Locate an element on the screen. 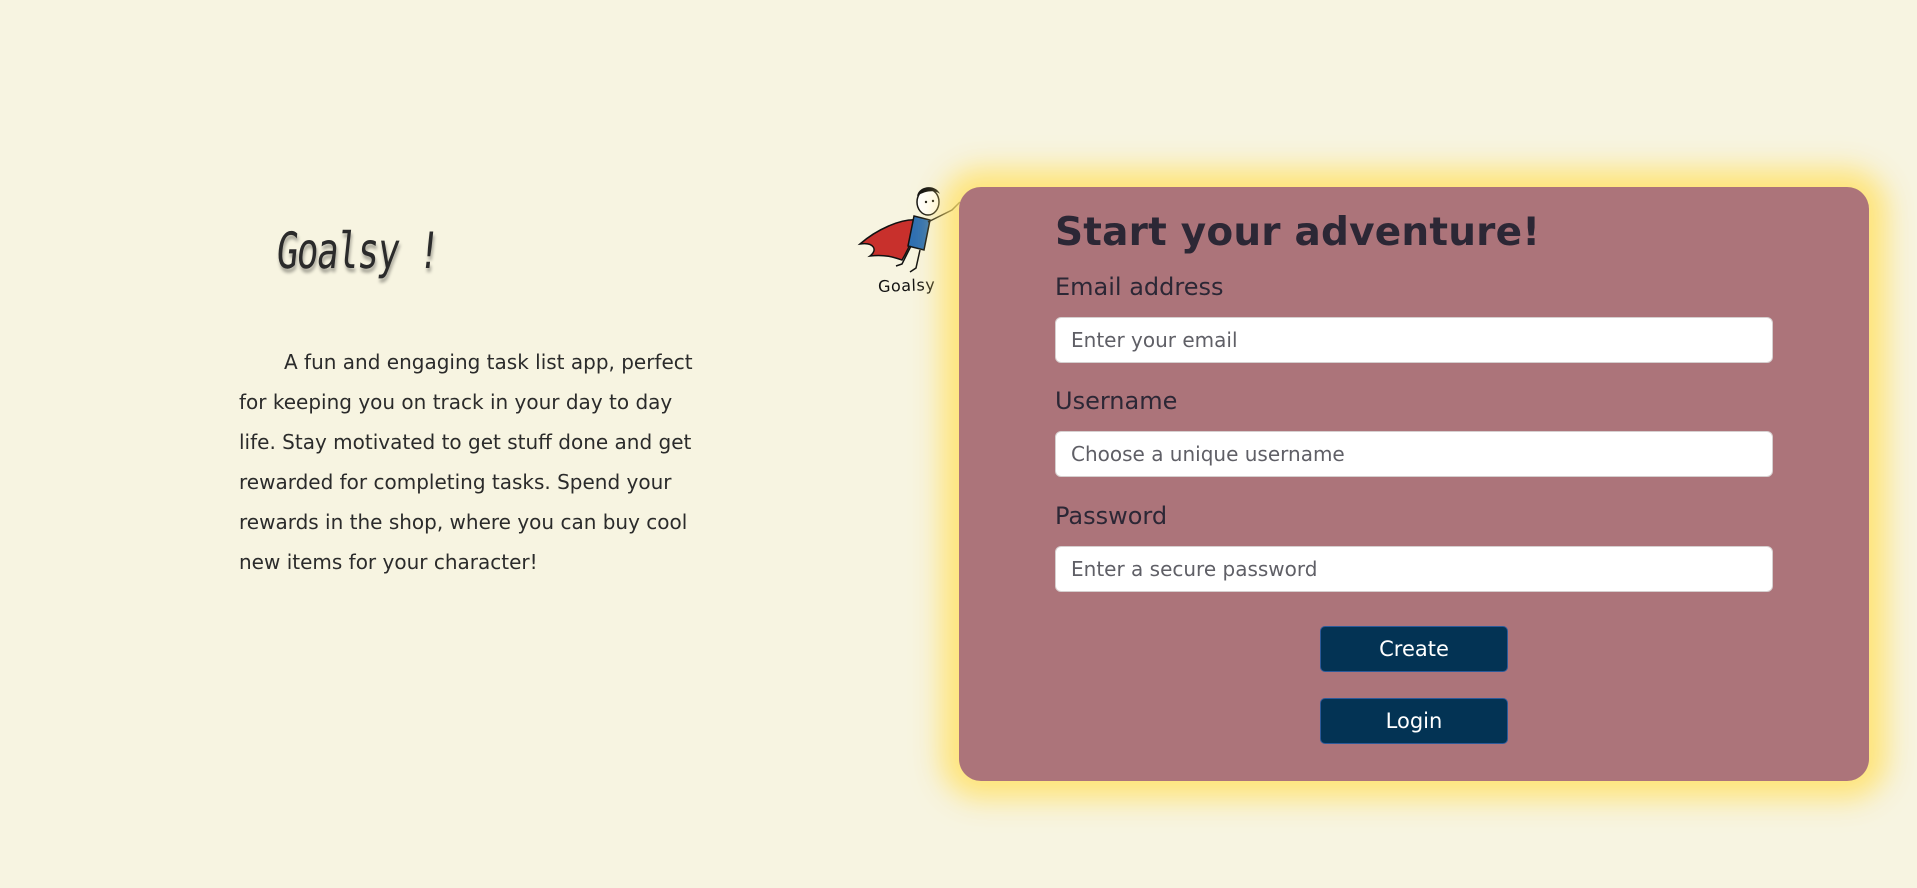 This screenshot has height=888, width=1917. mascot-caption: Goalsy is located at coordinates (906, 285).